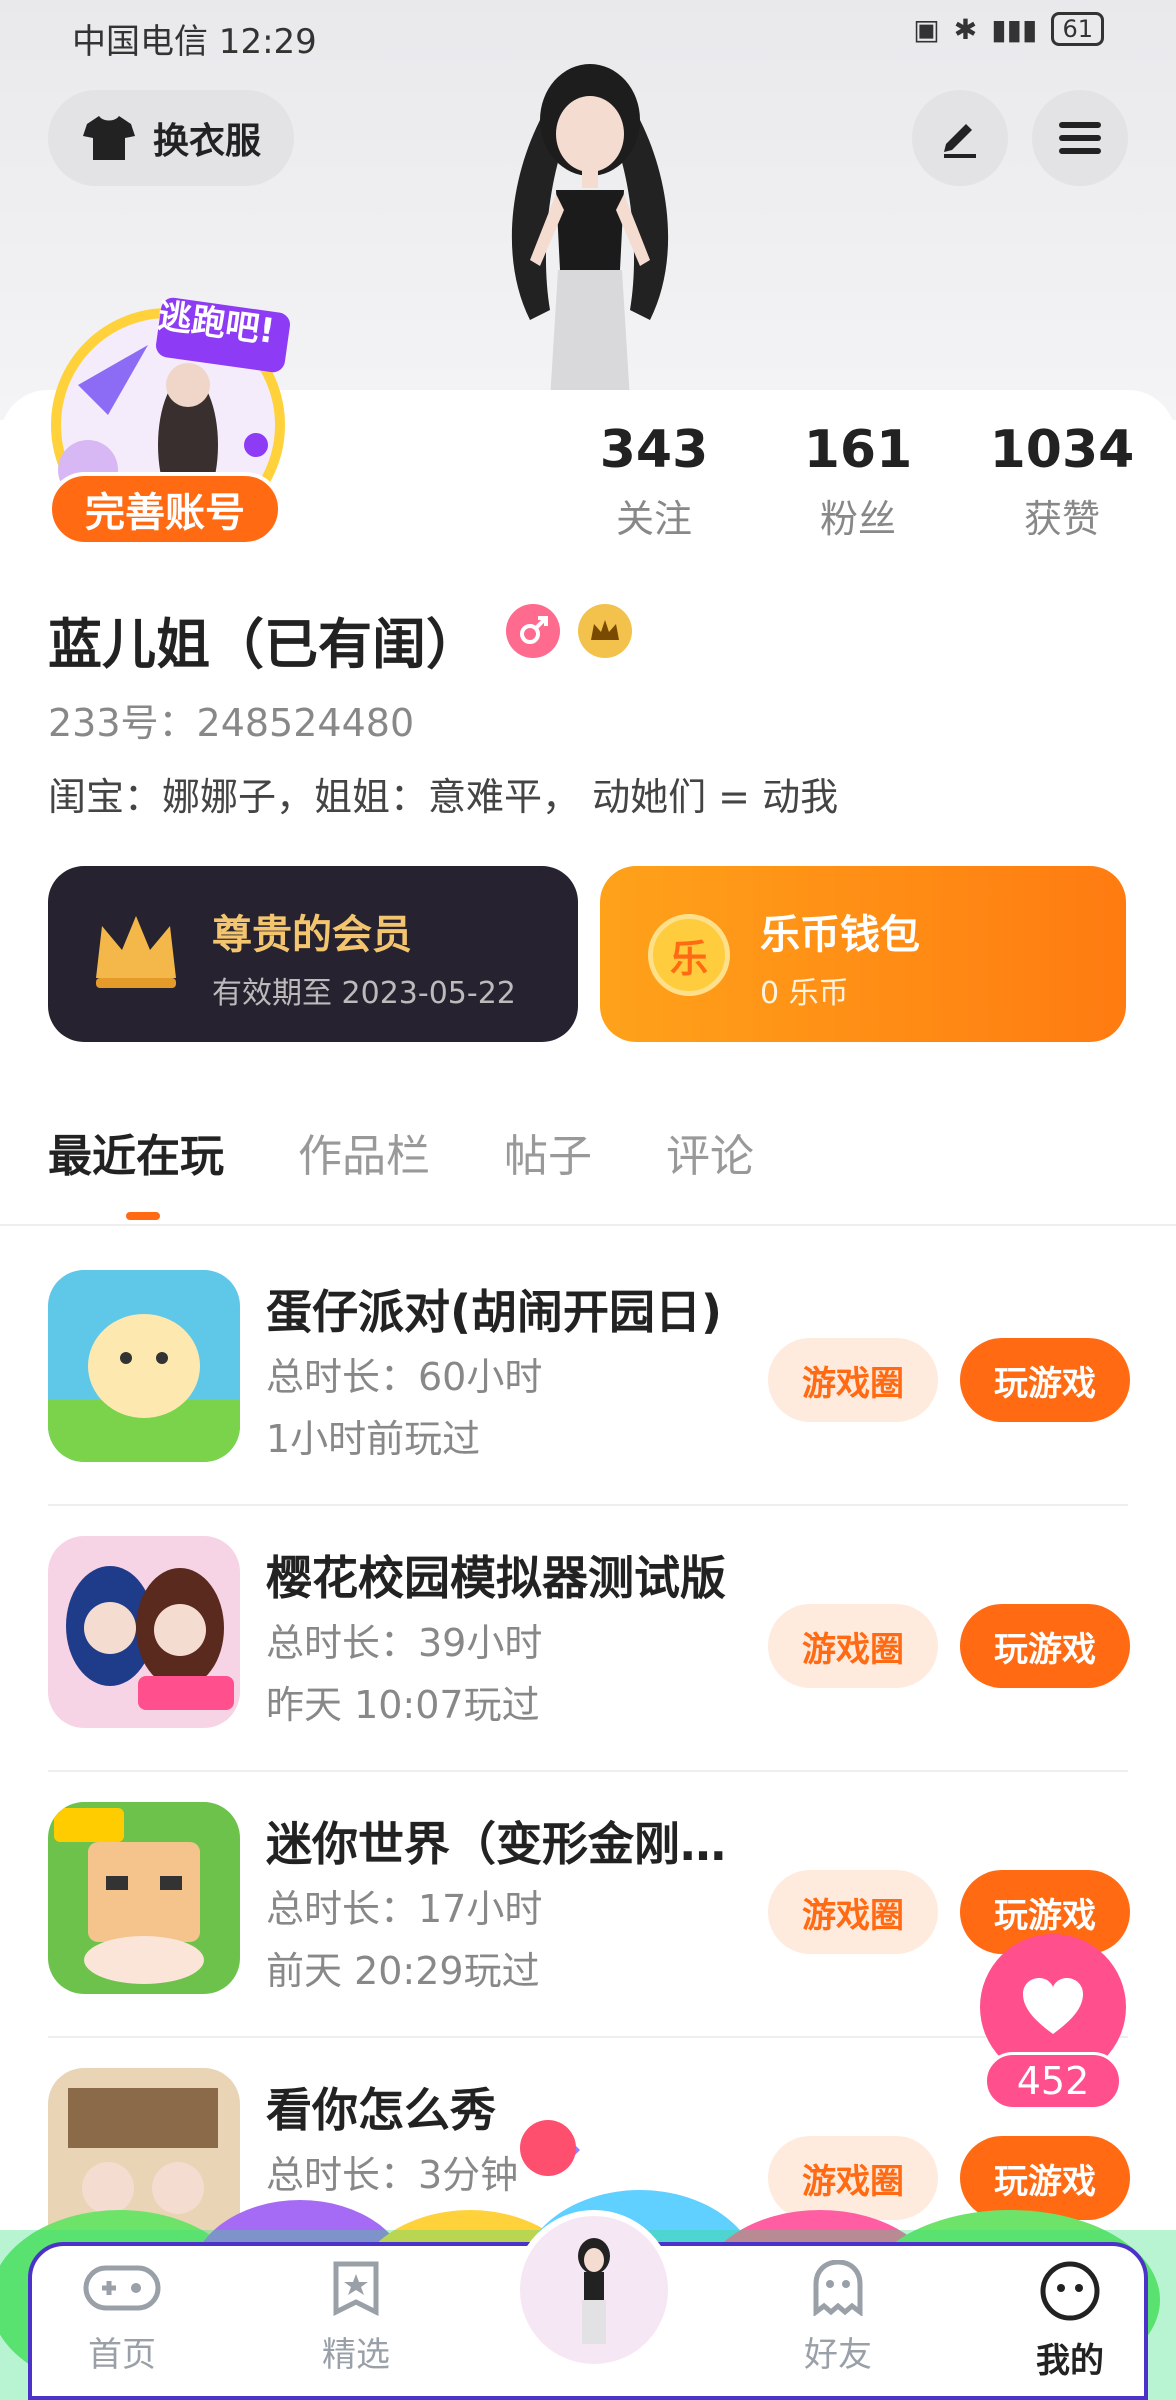 The image size is (1176, 2400). What do you see at coordinates (144, 1366) in the screenshot?
I see `game-icon-eggy` at bounding box center [144, 1366].